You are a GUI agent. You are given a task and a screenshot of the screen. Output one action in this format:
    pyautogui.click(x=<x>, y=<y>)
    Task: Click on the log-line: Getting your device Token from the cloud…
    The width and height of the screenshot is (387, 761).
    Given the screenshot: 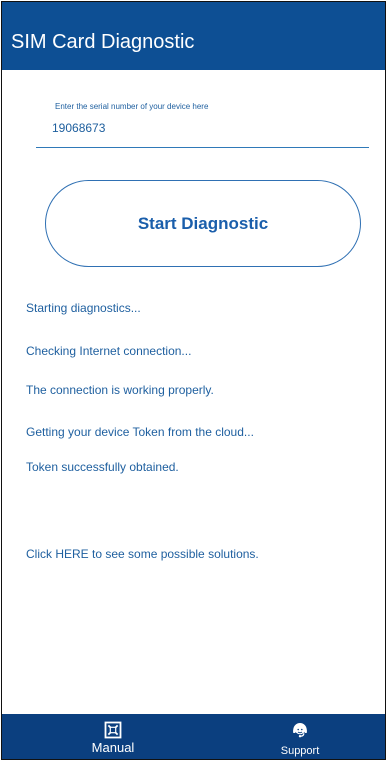 What is the action you would take?
    pyautogui.click(x=140, y=432)
    